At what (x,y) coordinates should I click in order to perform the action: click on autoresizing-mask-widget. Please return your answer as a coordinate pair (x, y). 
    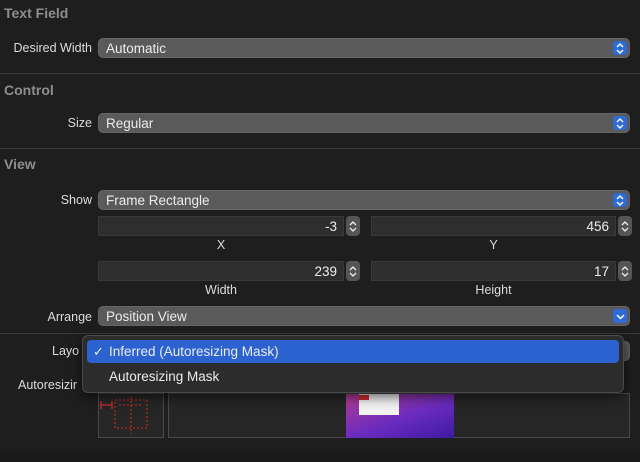
    Looking at the image, I should click on (131, 415).